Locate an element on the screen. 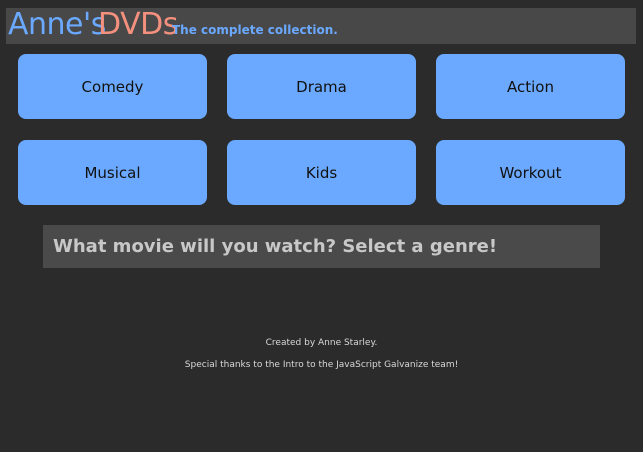 The width and height of the screenshot is (643, 452). genre-button-drama: Drama is located at coordinates (321, 86).